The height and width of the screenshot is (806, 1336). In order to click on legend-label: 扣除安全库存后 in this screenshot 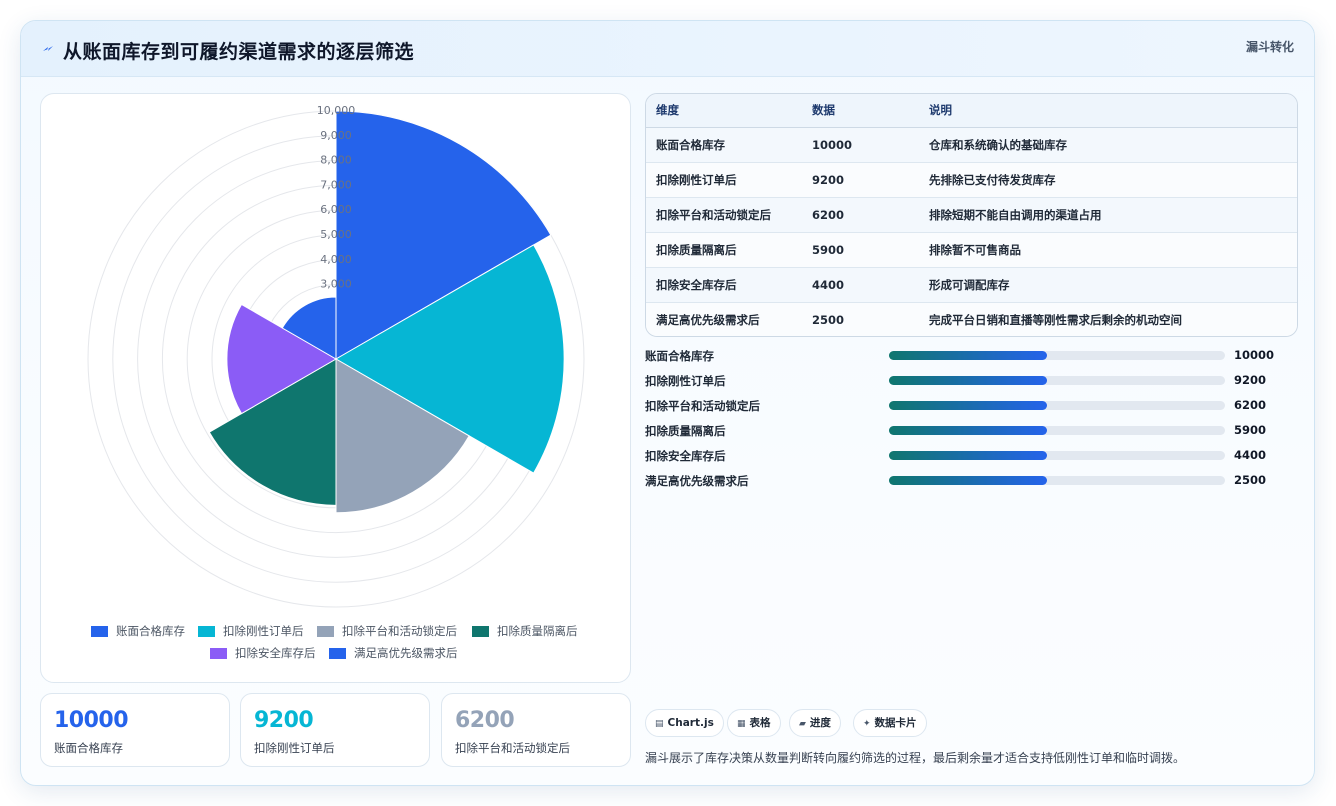, I will do `click(275, 653)`.